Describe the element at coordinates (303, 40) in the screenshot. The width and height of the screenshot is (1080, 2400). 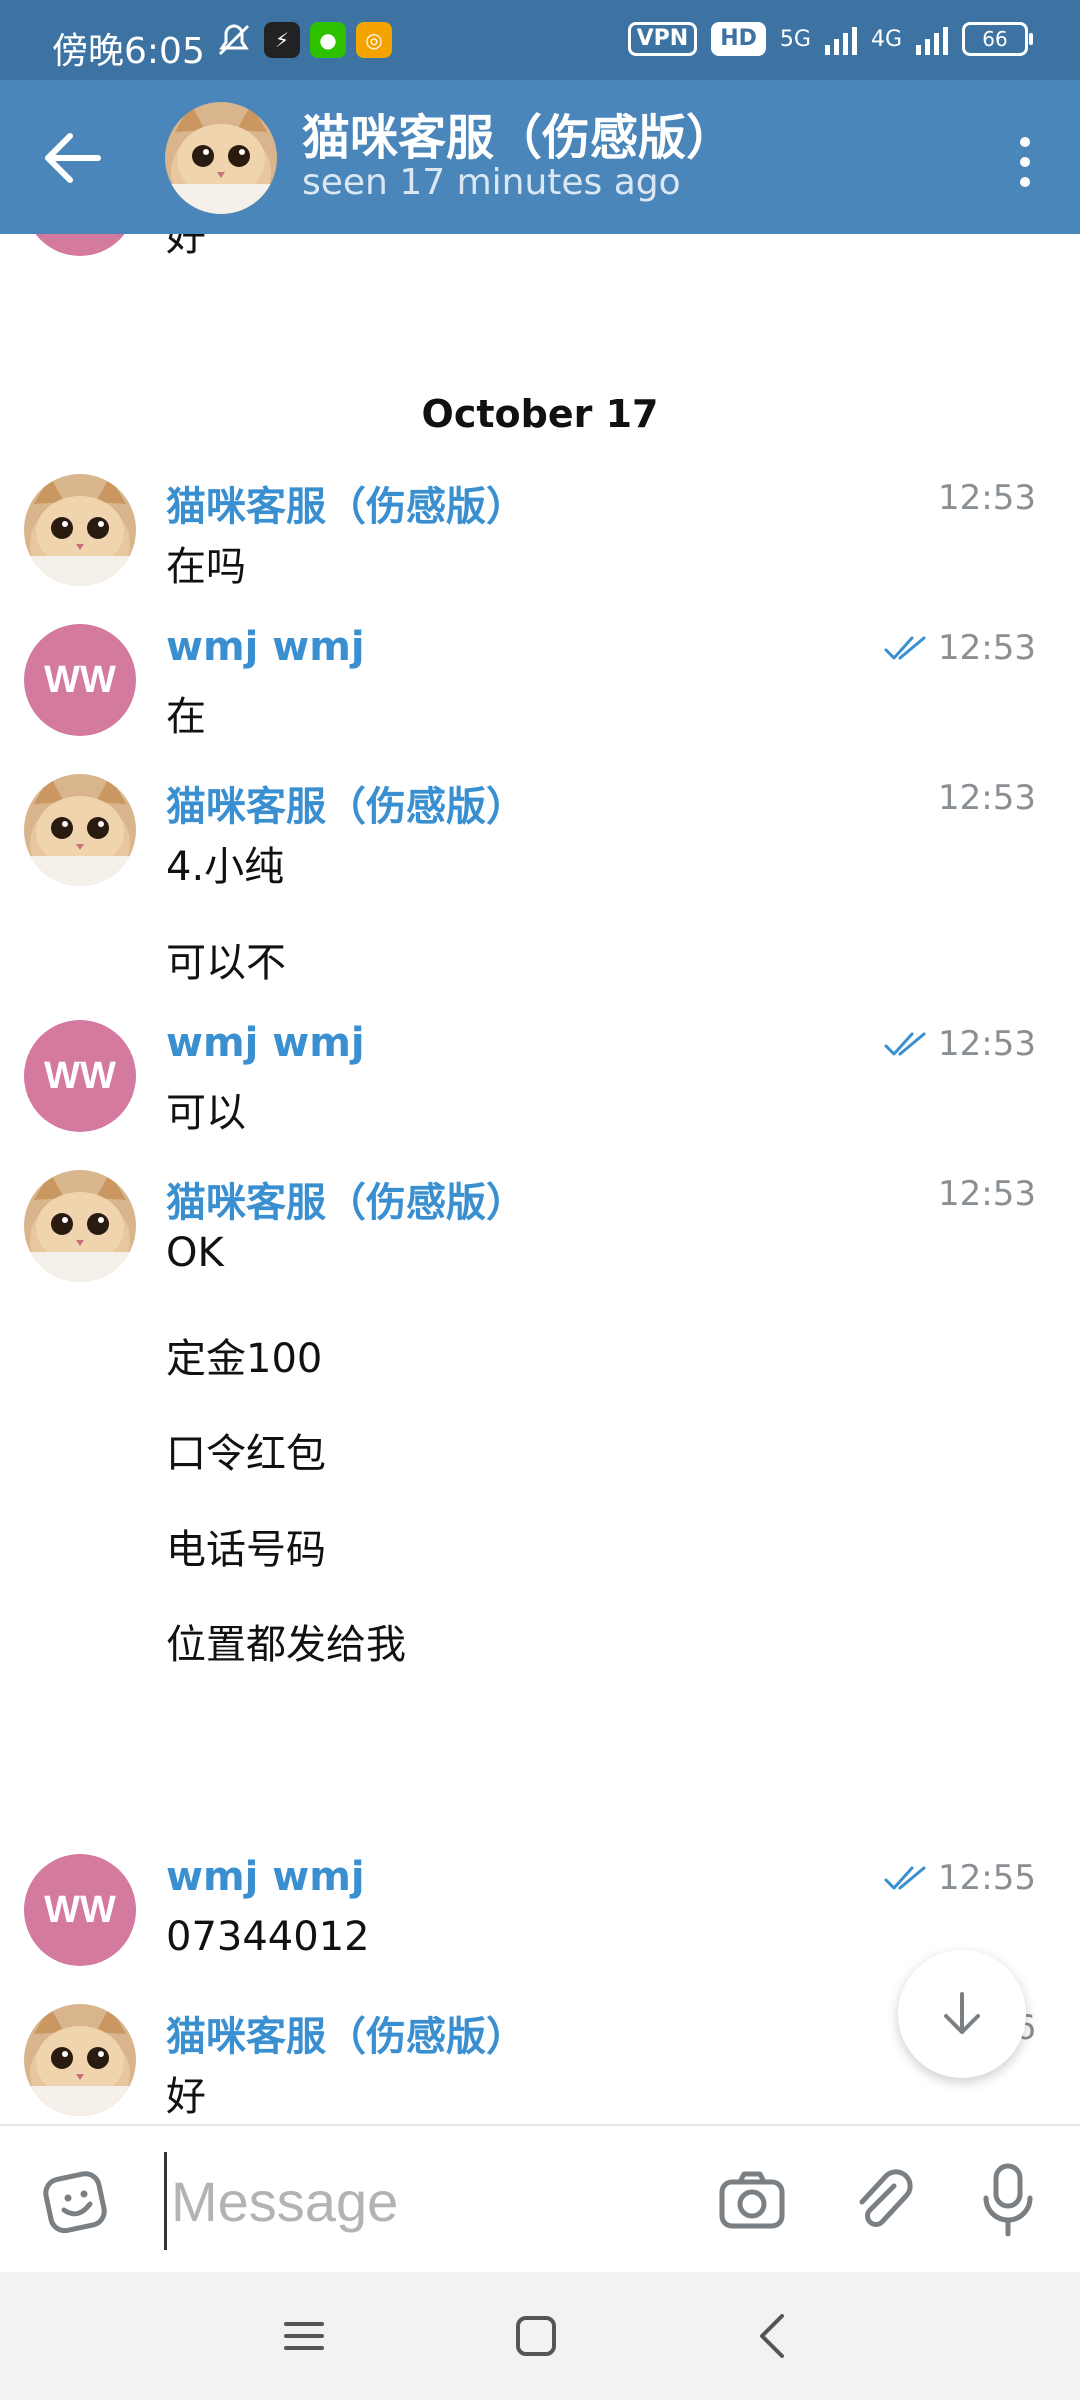
I see `status-notification-icons: ⚡ ● ◎` at that location.